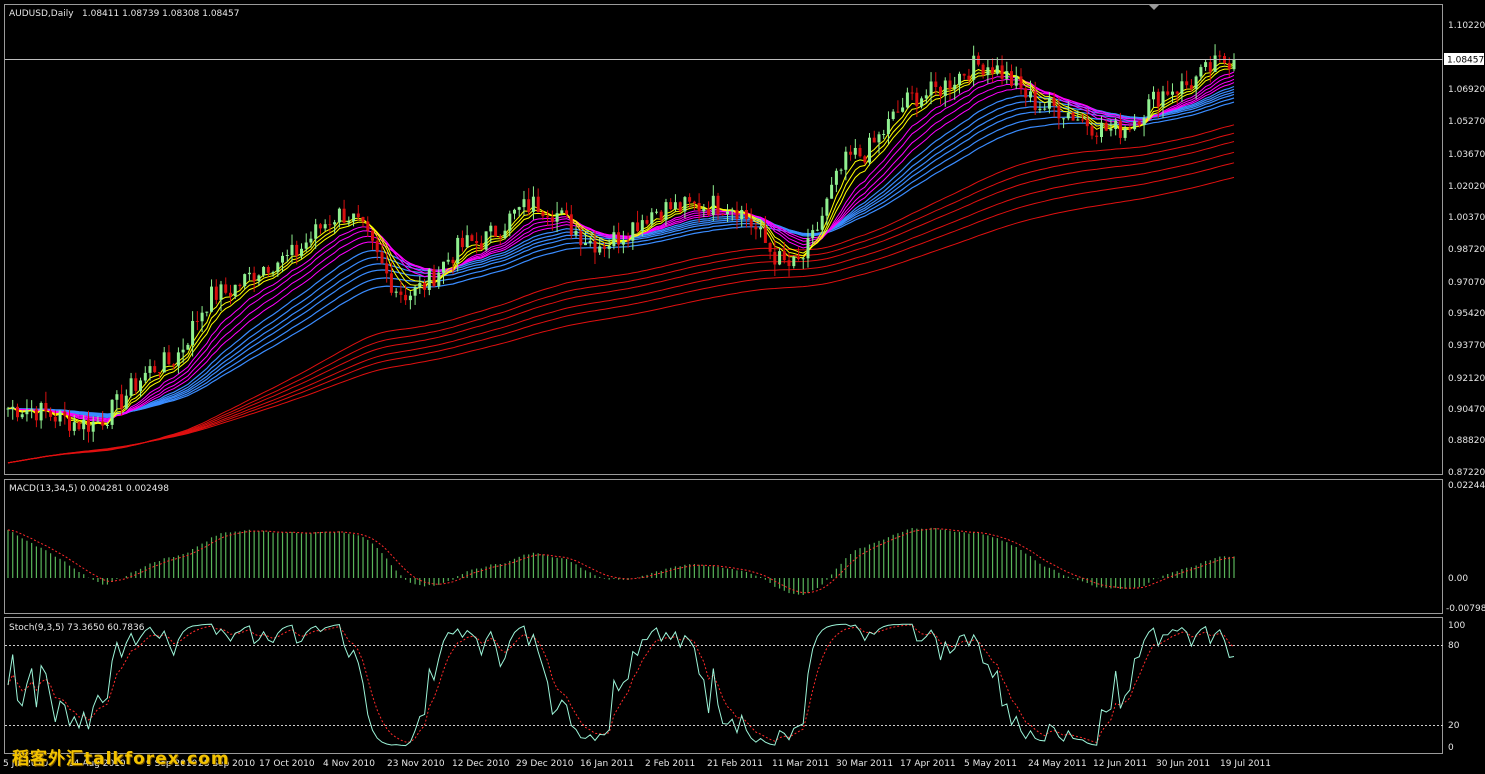 The image size is (1485, 774). I want to click on stoch-tick: 0, so click(1451, 748).